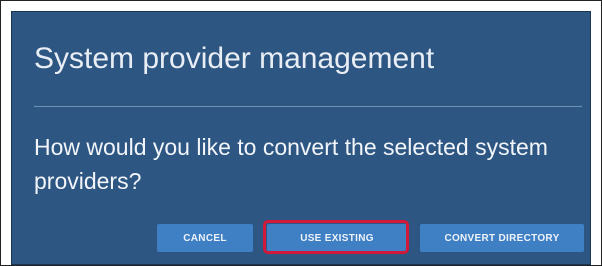 The width and height of the screenshot is (602, 266). I want to click on dialog-actions: CANCEL USE EXISTING CONVERT DIRECTORY, so click(301, 239).